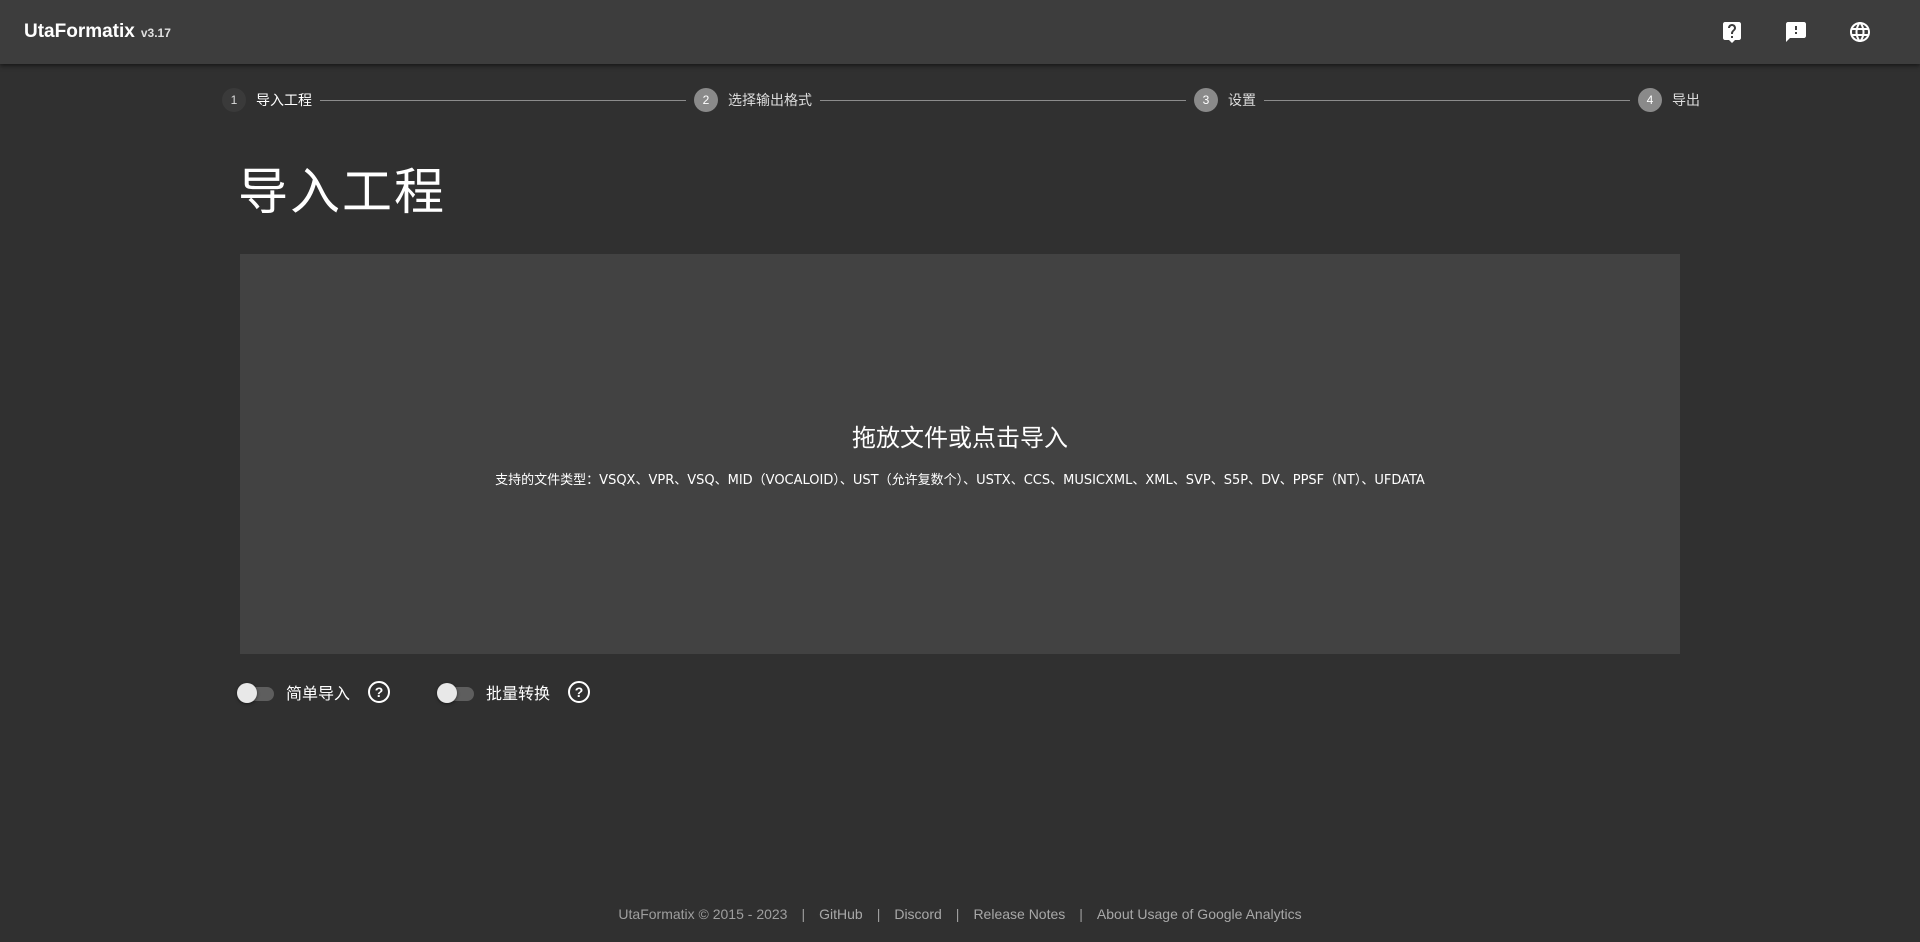 The width and height of the screenshot is (1920, 942). I want to click on app-bar: UtaFormatix v3.17, so click(960, 32).